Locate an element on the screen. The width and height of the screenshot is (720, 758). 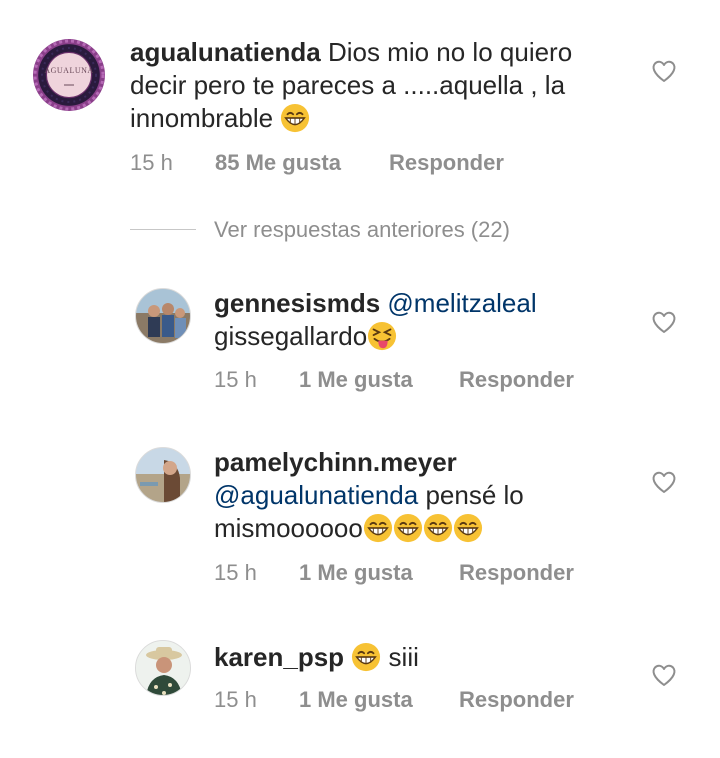
comment-text: gissegallardo is located at coordinates (291, 336).